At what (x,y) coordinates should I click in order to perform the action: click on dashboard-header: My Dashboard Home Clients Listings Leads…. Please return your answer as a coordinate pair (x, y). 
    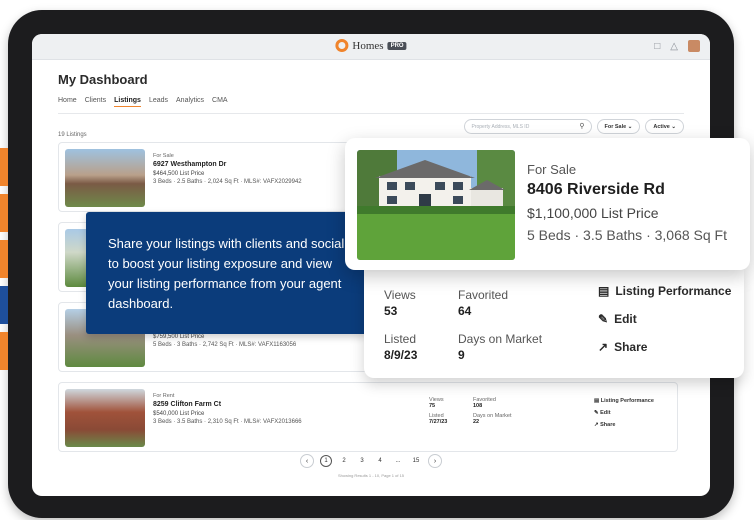
    Looking at the image, I should click on (371, 87).